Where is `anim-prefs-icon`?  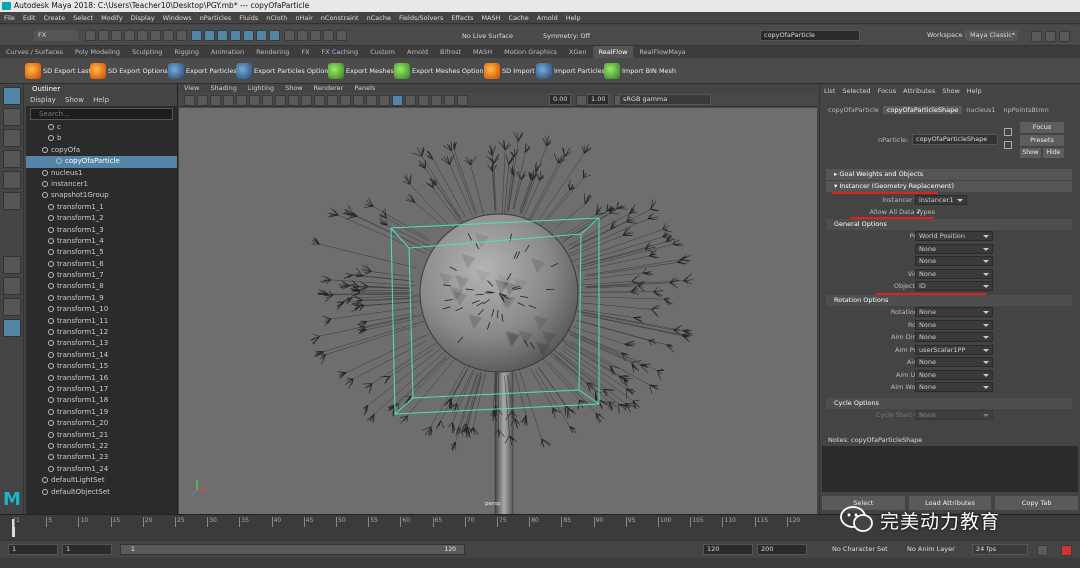 anim-prefs-icon is located at coordinates (1066, 550).